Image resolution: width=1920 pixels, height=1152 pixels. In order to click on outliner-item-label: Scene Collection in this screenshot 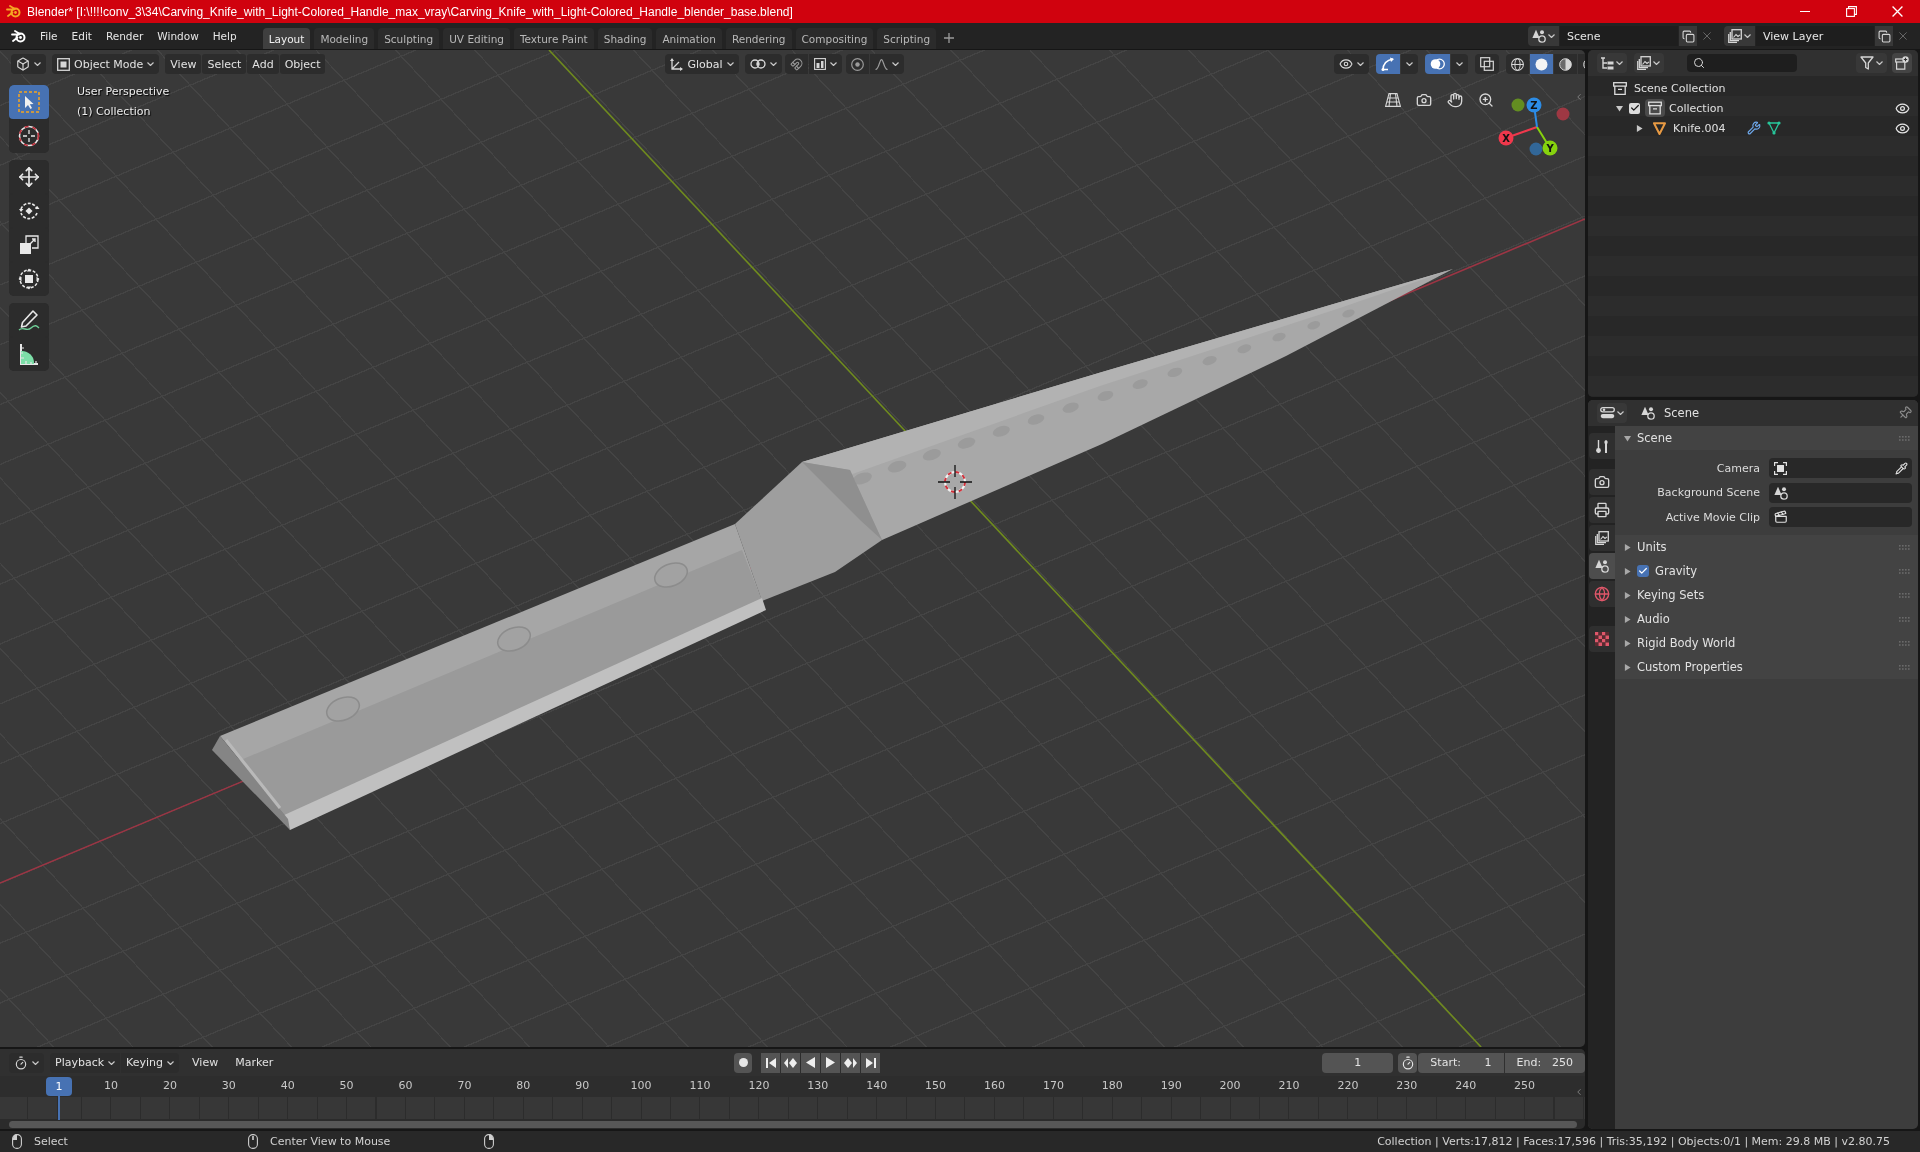, I will do `click(1680, 88)`.